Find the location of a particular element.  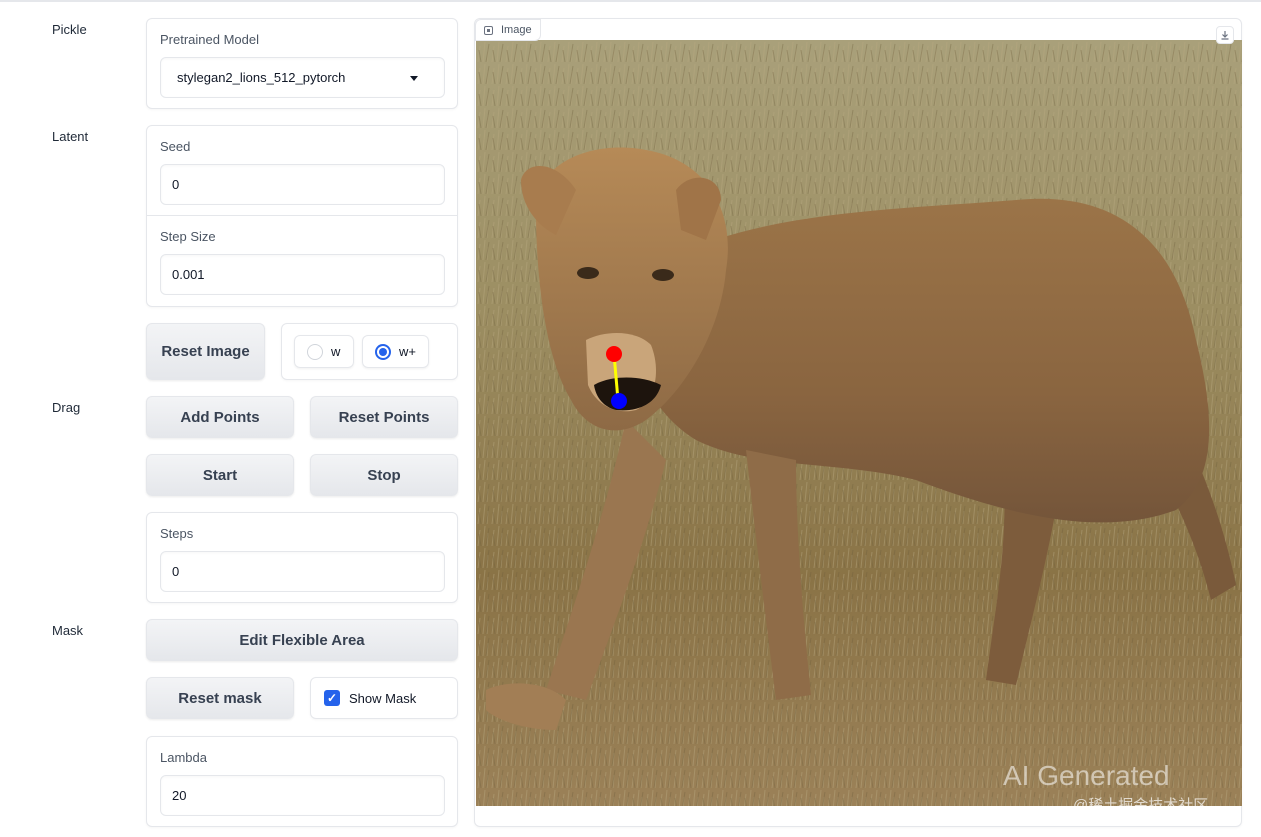

download-icon is located at coordinates (1225, 35).